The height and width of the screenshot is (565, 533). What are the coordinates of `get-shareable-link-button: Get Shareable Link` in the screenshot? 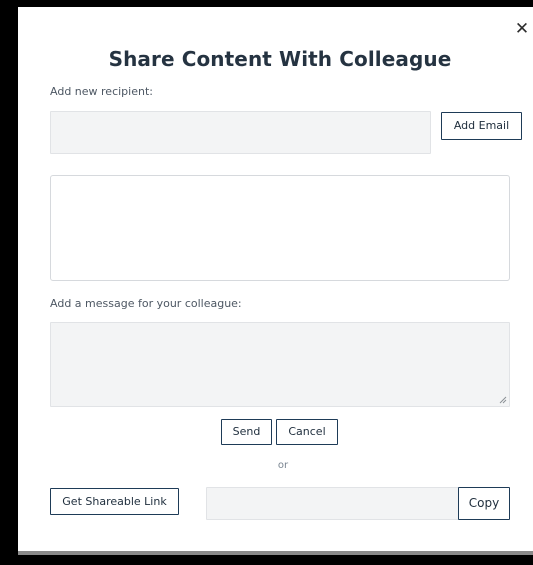 It's located at (114, 501).